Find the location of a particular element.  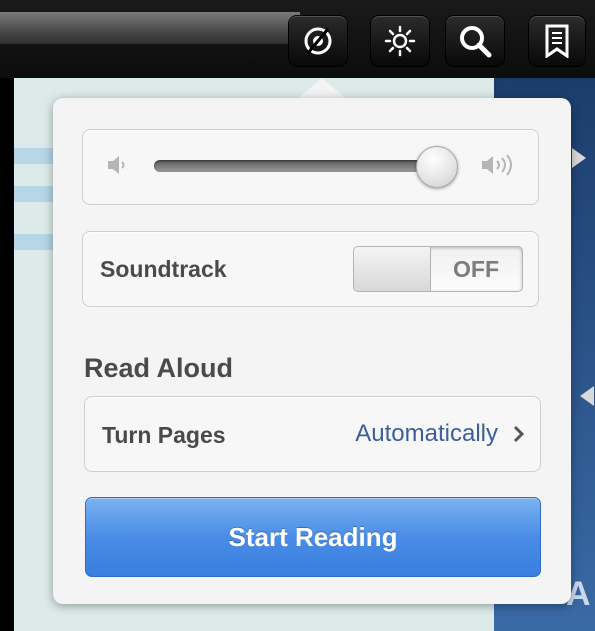

search-icon is located at coordinates (476, 42).